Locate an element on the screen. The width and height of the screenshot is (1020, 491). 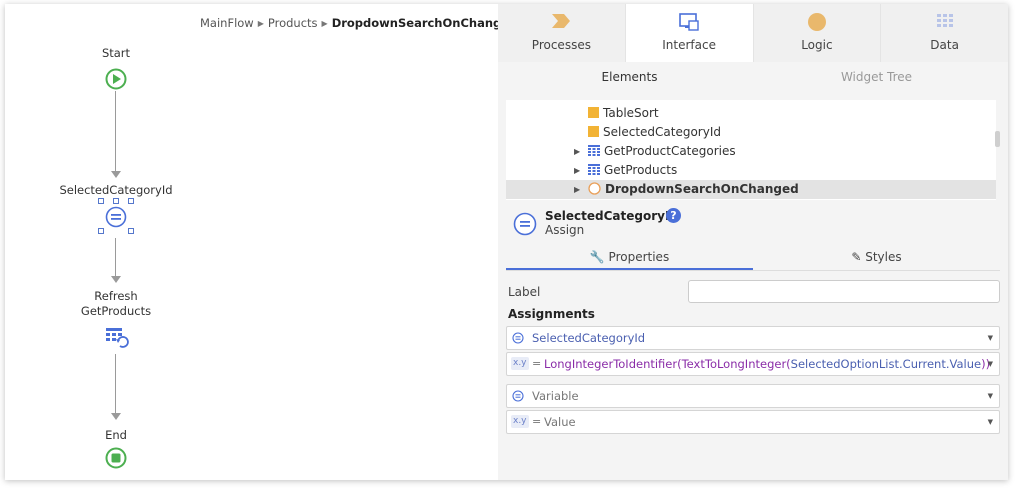
properties-tabs: 🔧 Properties ✎ Styles is located at coordinates (753, 258).